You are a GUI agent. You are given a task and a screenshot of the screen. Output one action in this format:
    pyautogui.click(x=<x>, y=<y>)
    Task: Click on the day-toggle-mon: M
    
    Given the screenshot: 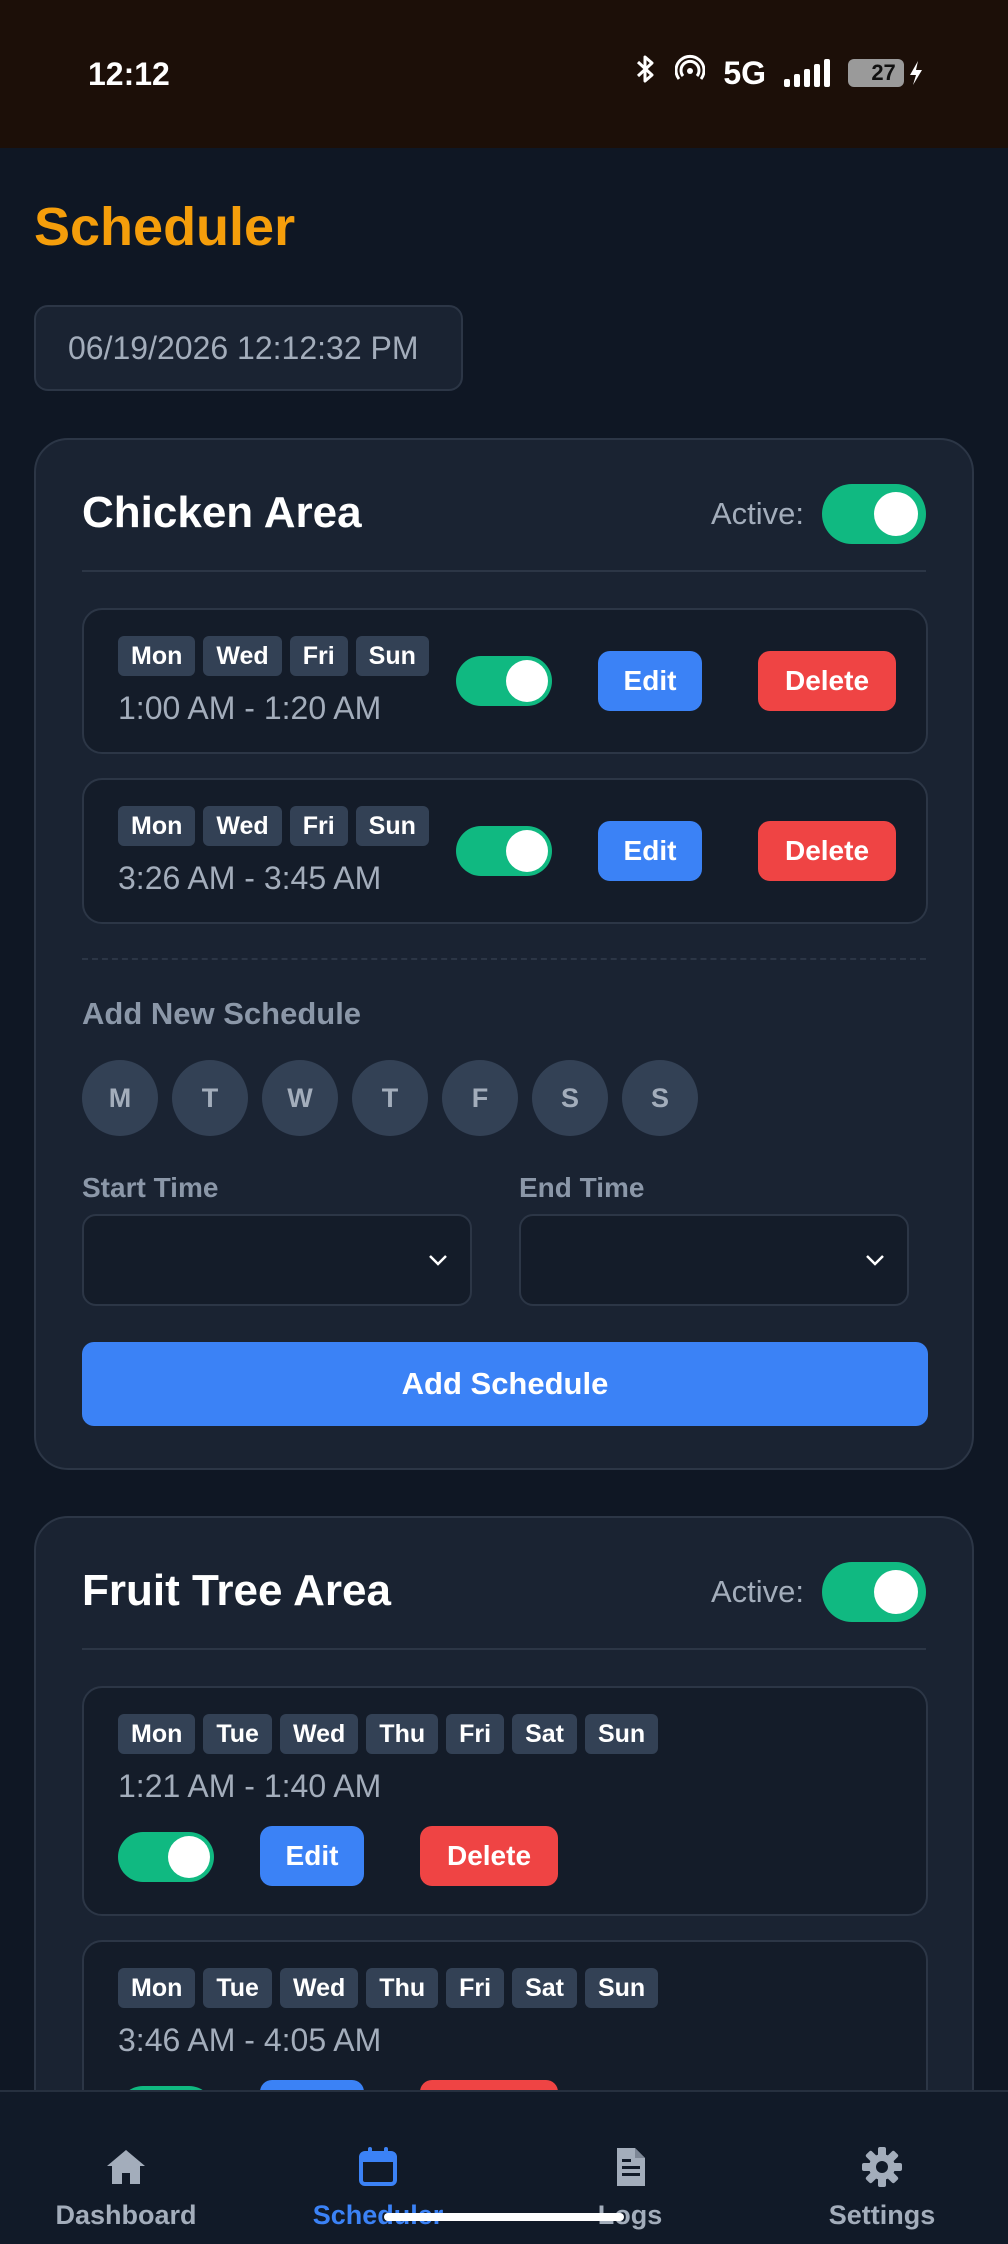 What is the action you would take?
    pyautogui.click(x=120, y=1098)
    